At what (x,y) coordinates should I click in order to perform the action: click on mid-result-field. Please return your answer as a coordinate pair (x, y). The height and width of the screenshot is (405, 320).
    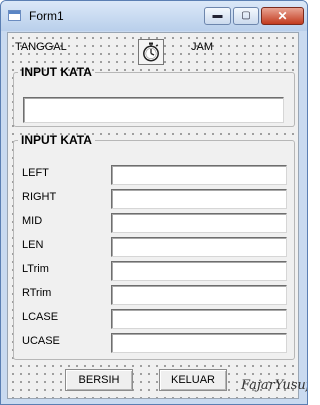
    Looking at the image, I should click on (199, 223).